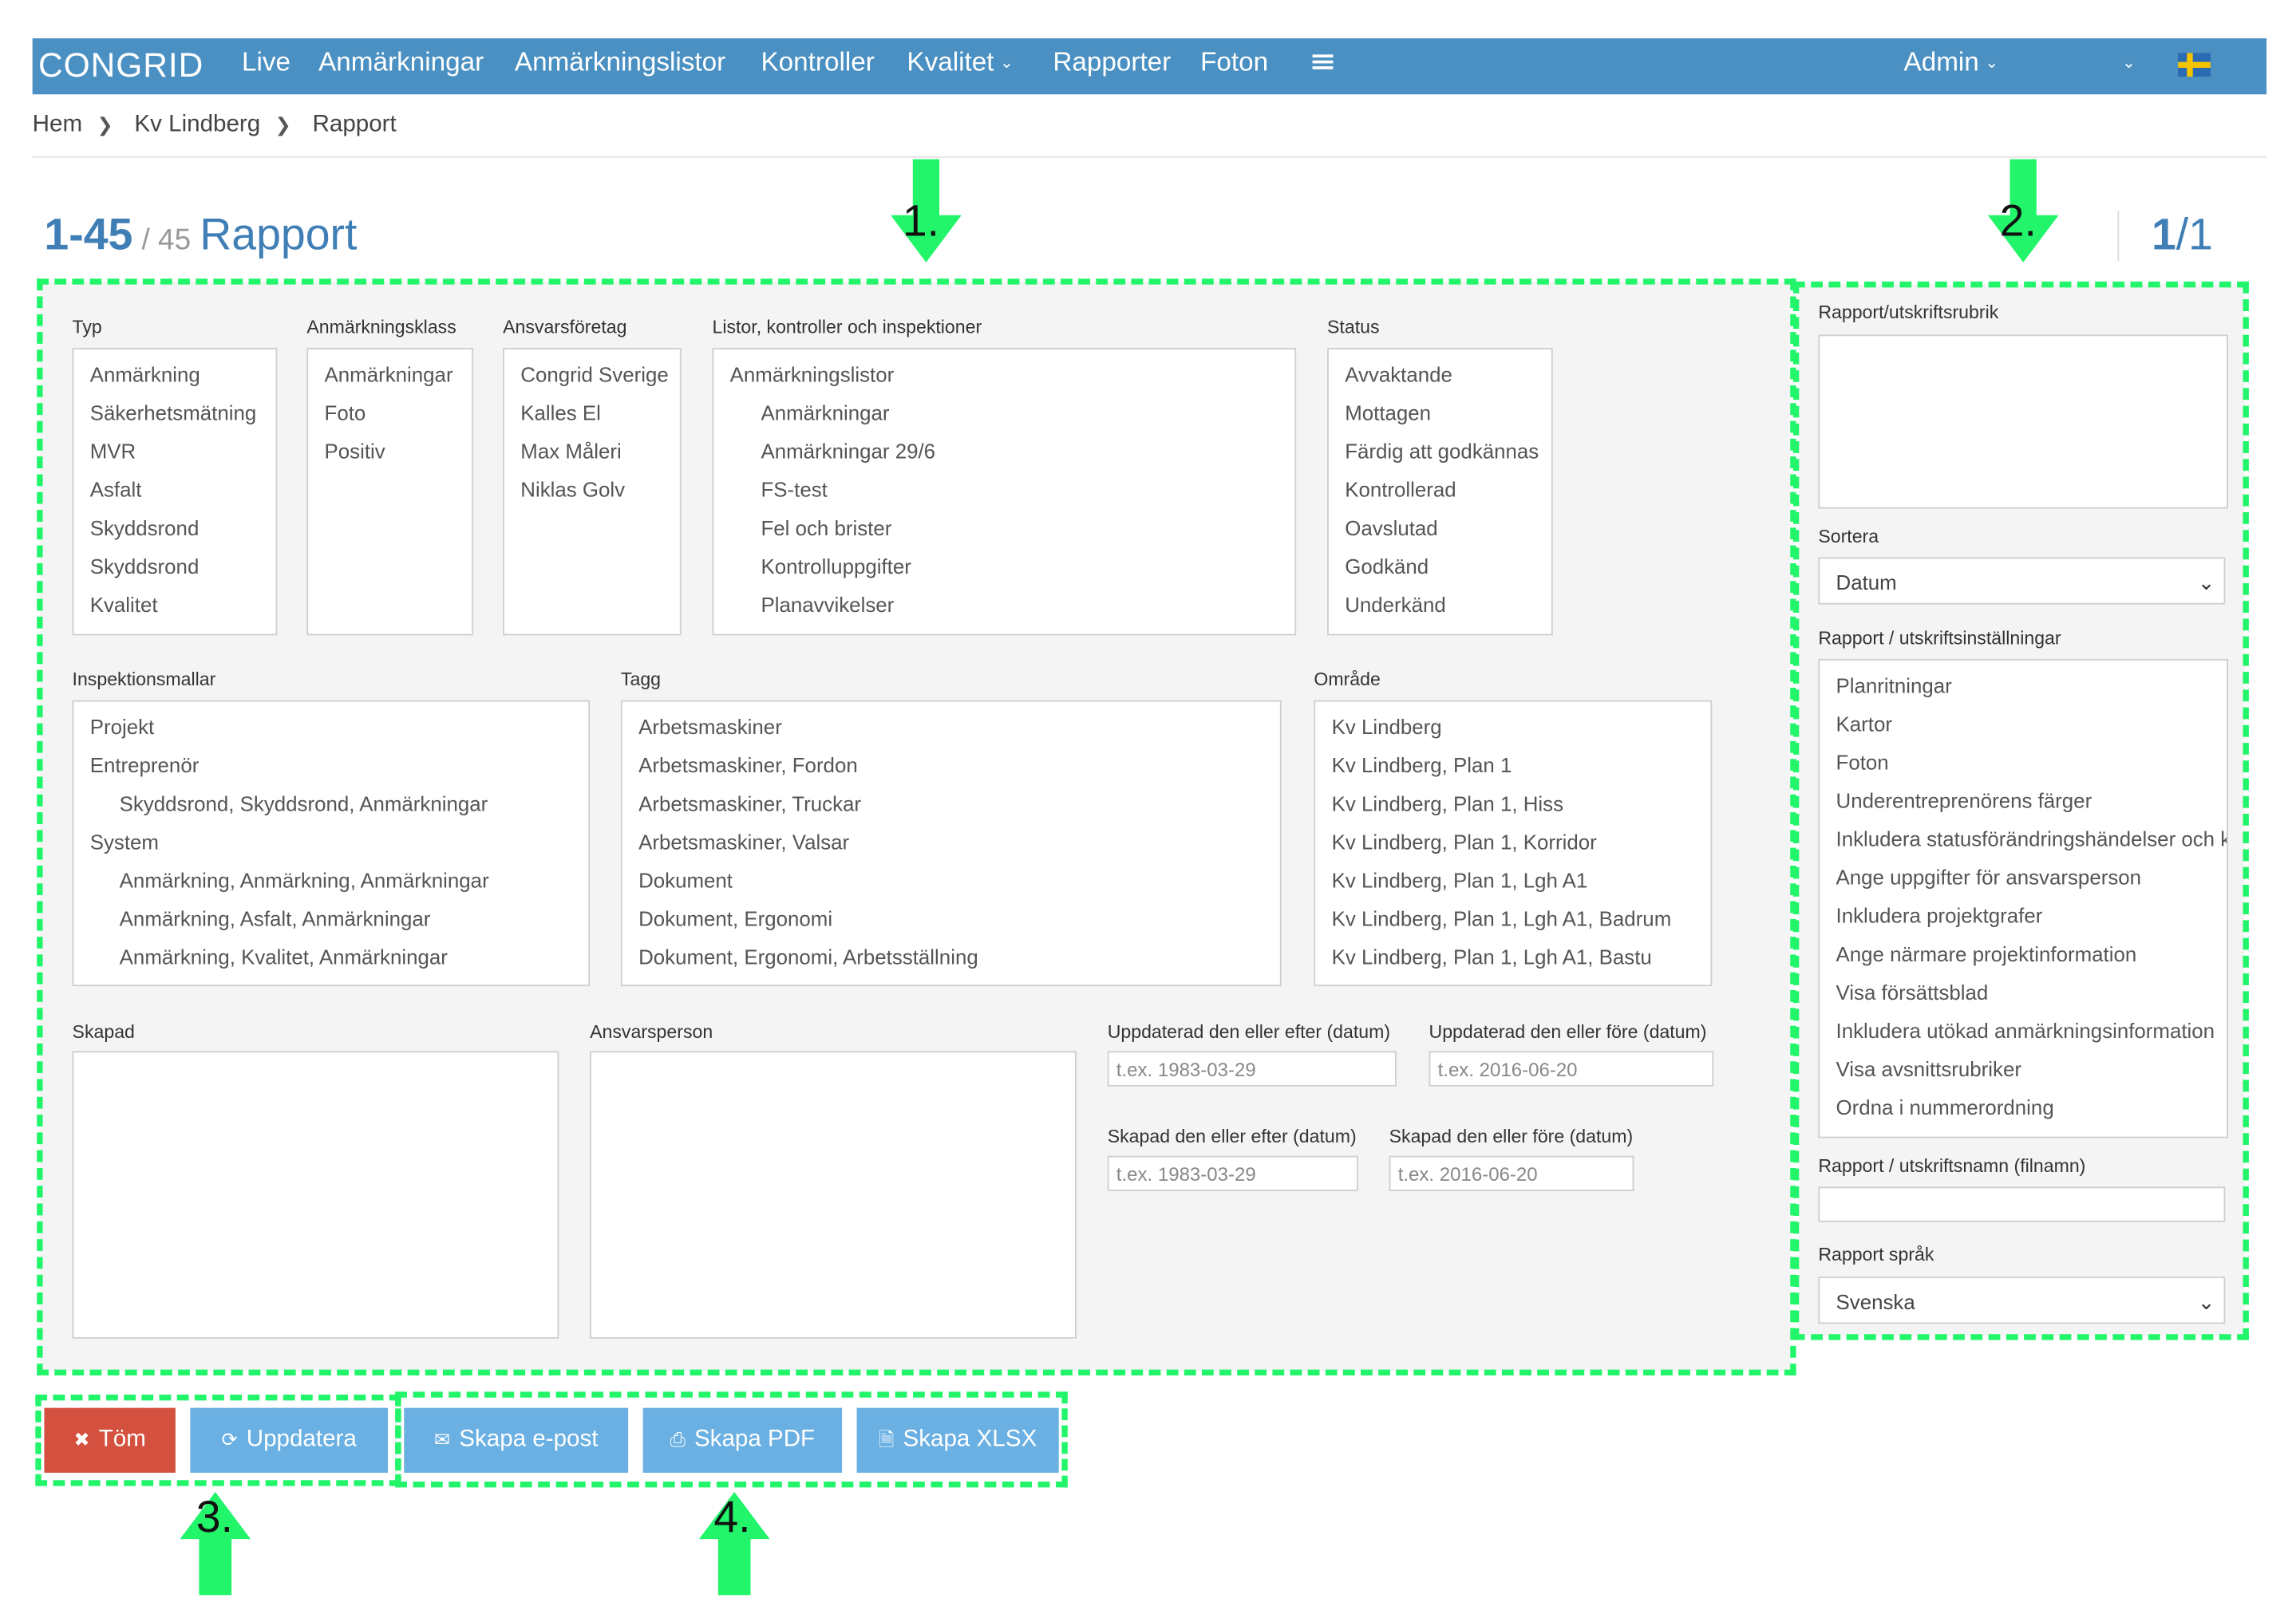 The height and width of the screenshot is (1610, 2296). What do you see at coordinates (710, 727) in the screenshot?
I see `list-item: Arbetsmaskiner` at bounding box center [710, 727].